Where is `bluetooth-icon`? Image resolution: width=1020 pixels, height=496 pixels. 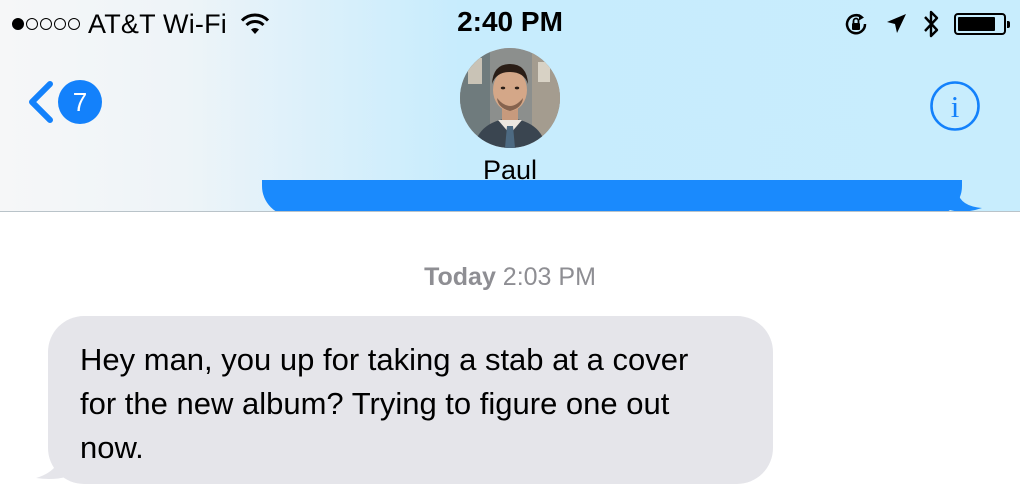 bluetooth-icon is located at coordinates (931, 24).